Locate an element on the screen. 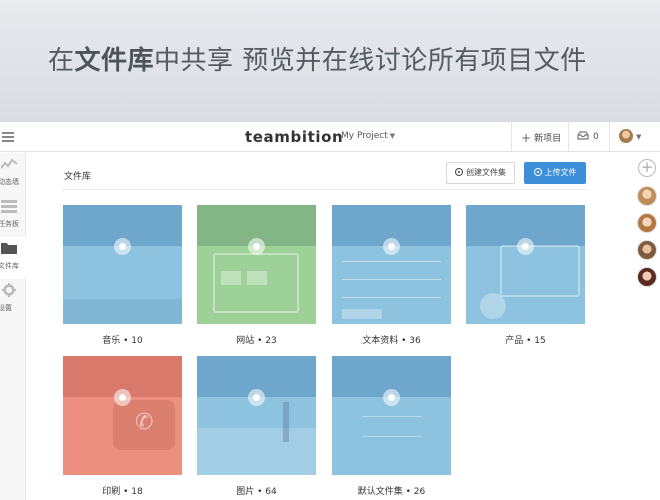 The height and width of the screenshot is (500, 660). banner-text-pre: 在 is located at coordinates (61, 61).